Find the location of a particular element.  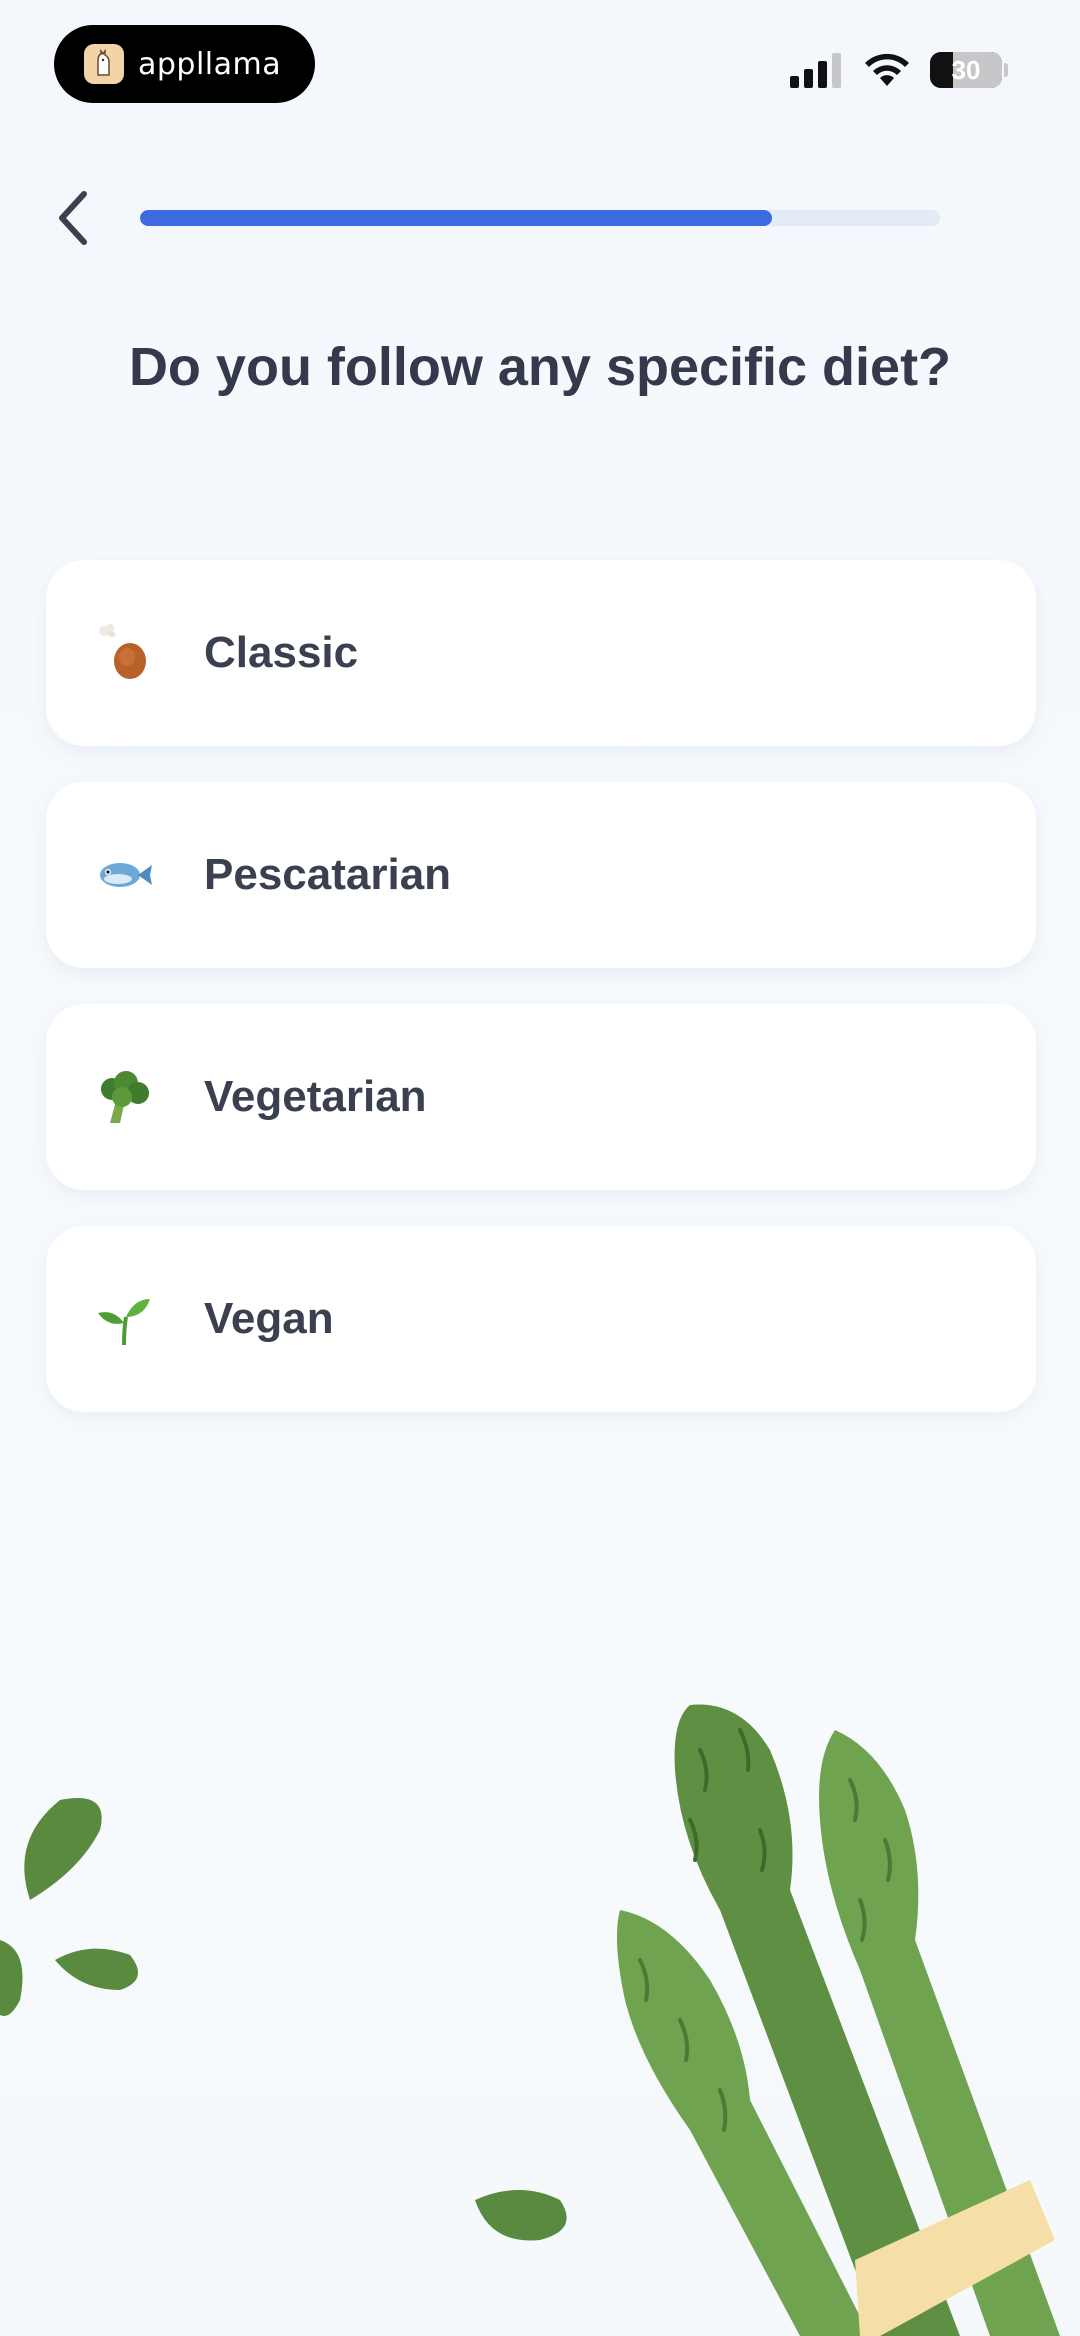

question-title: Do you follow any specific diet? is located at coordinates (540, 367).